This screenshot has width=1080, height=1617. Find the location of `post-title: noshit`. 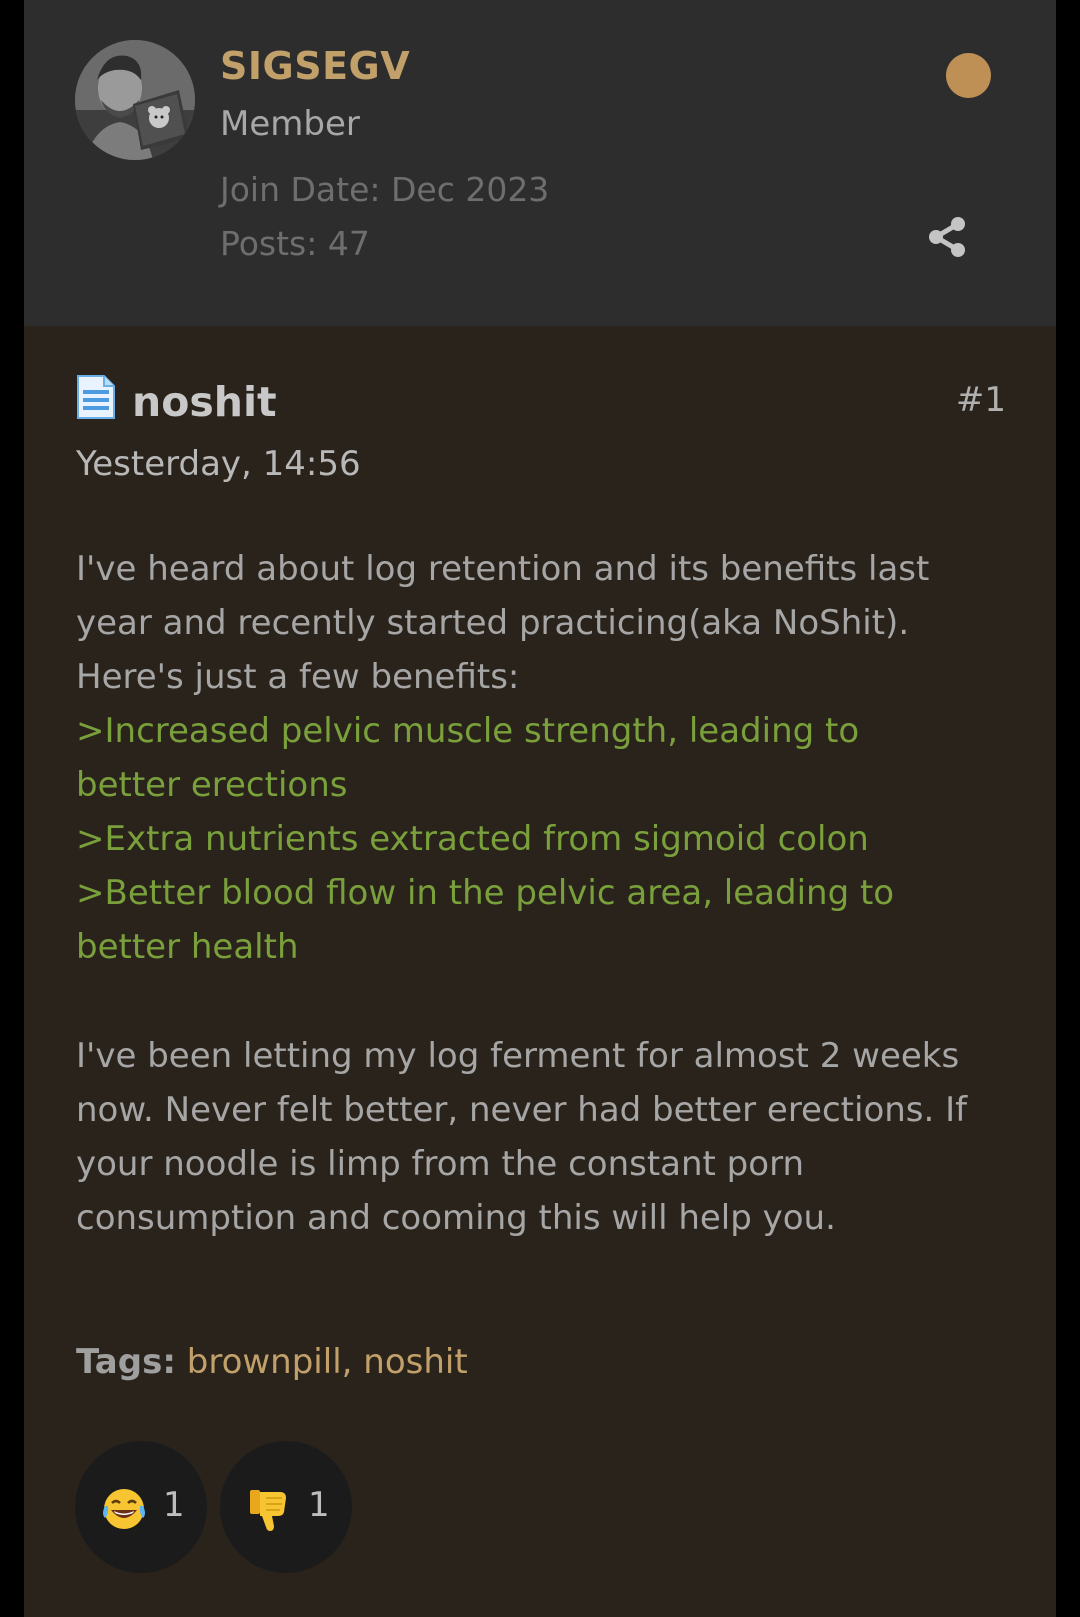

post-title: noshit is located at coordinates (204, 402).